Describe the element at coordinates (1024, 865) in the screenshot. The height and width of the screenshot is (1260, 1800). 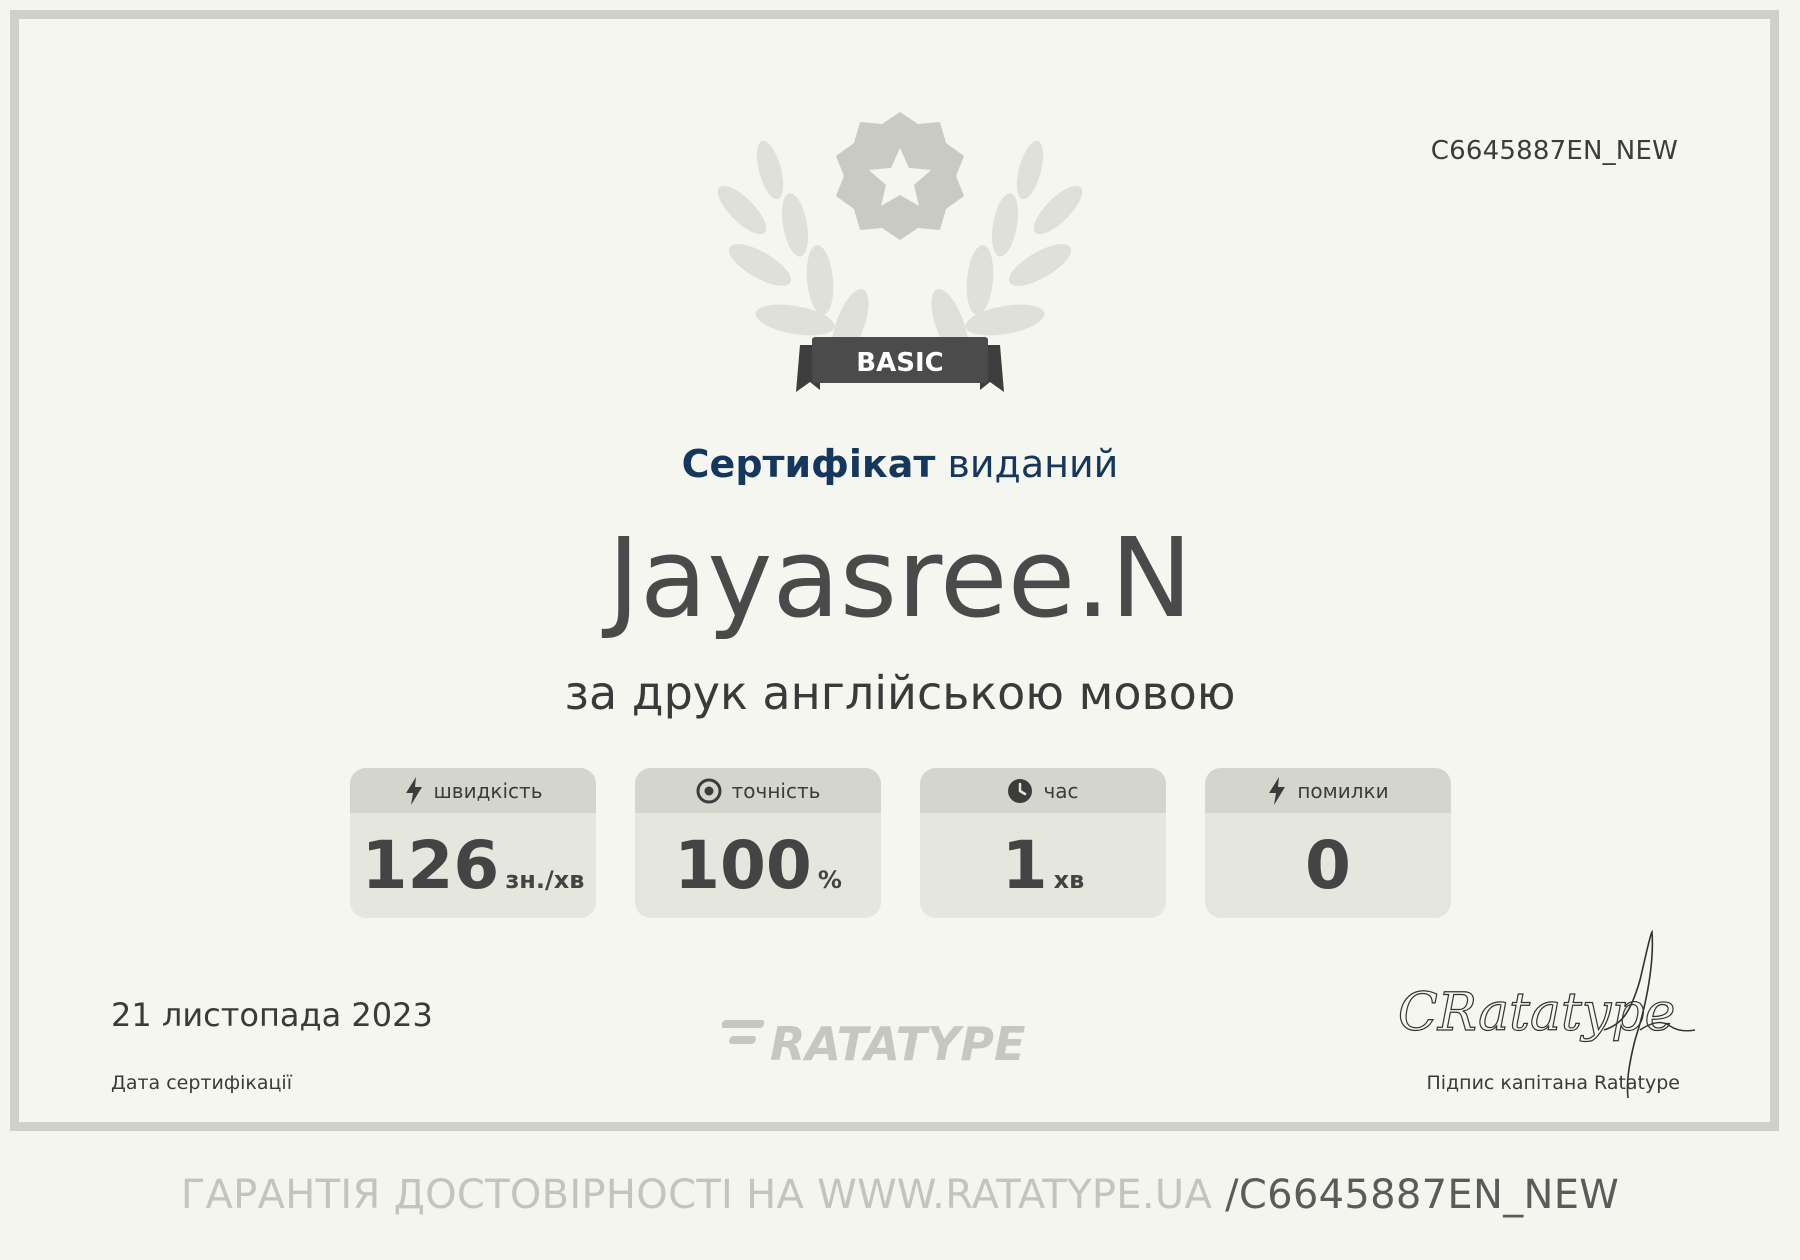
I see `stat-value: 1` at that location.